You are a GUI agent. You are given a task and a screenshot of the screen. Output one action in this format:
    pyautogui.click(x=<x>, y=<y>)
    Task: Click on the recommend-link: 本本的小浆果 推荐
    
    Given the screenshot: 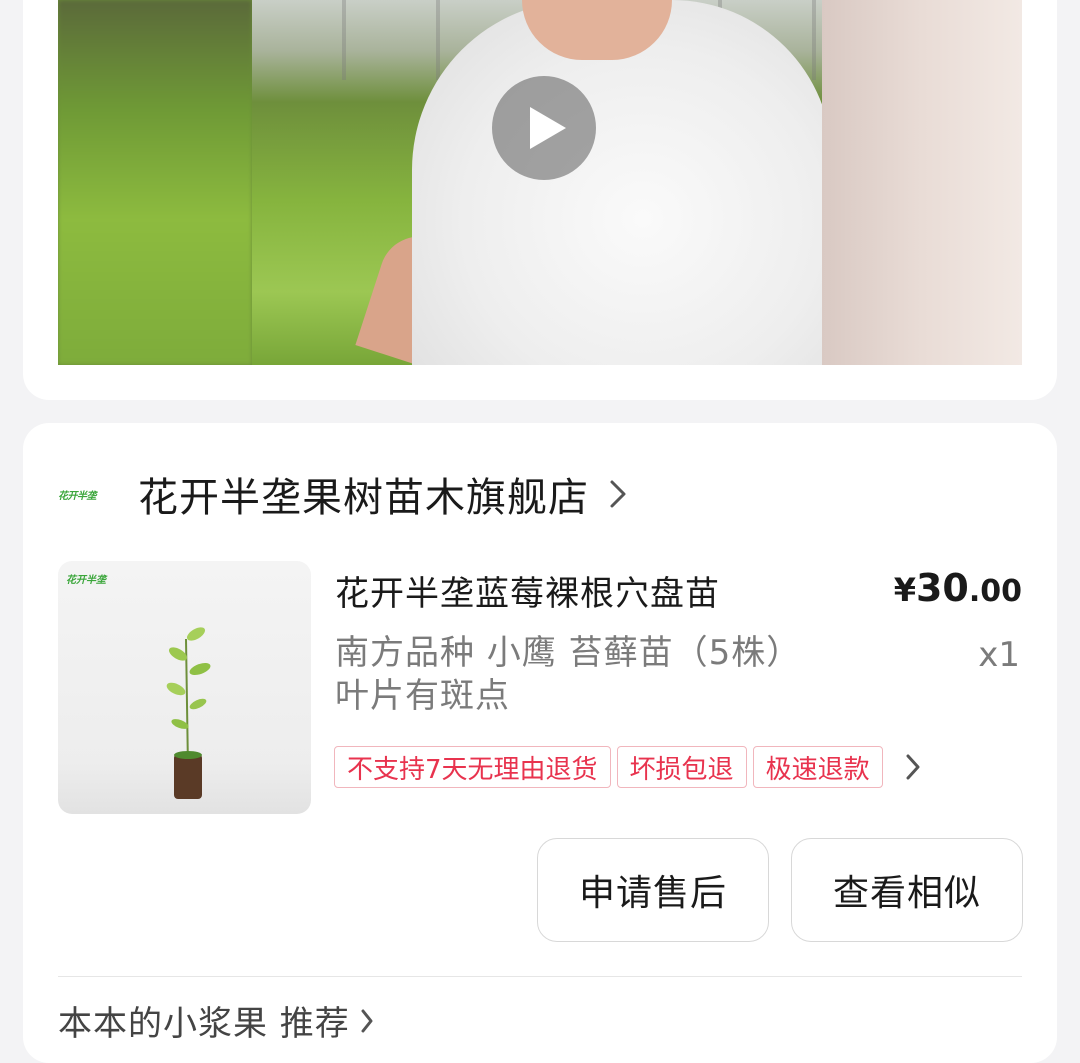 What is the action you would take?
    pyautogui.click(x=216, y=1020)
    